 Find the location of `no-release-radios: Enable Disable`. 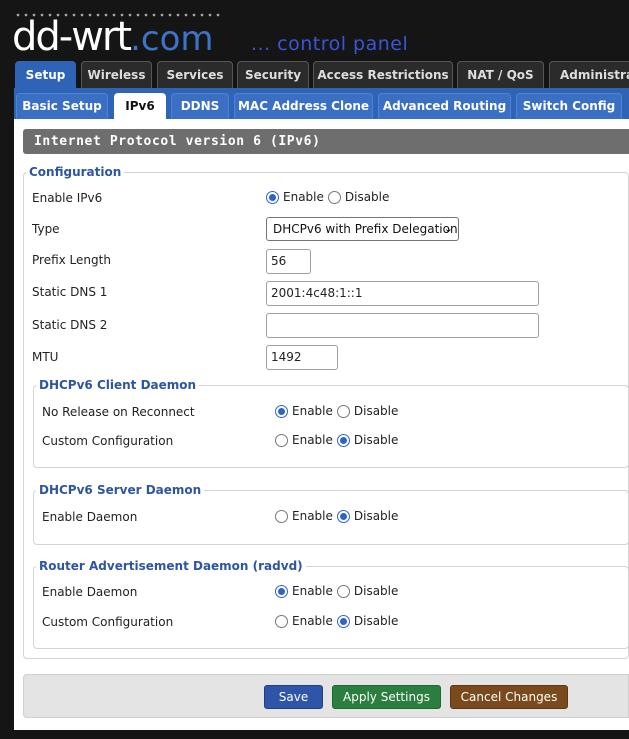

no-release-radios: Enable Disable is located at coordinates (338, 411).